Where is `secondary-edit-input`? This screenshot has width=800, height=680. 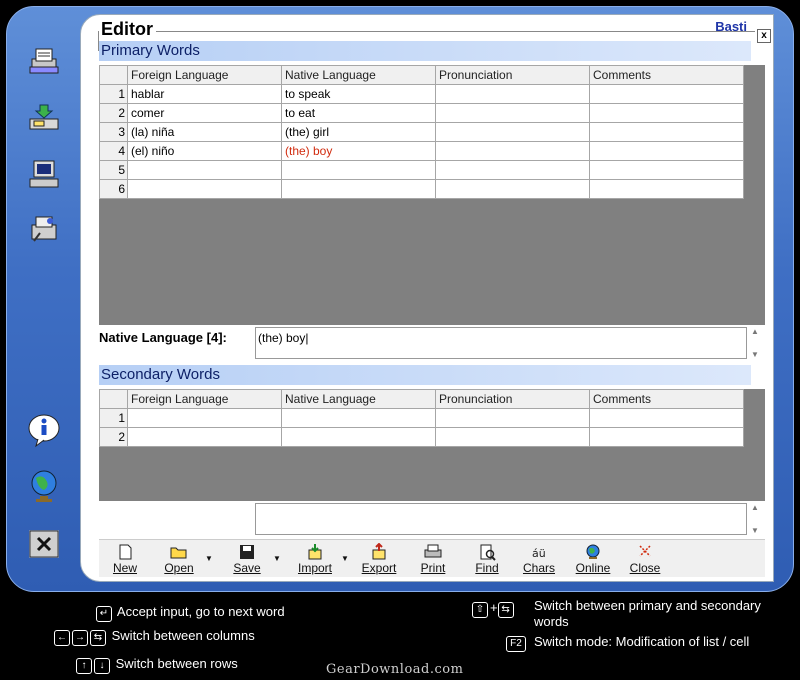
secondary-edit-input is located at coordinates (501, 519).